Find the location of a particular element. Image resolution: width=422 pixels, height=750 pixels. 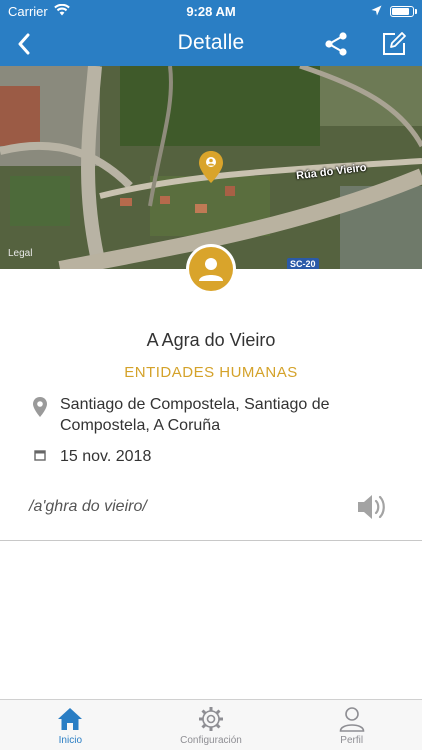

edit-icon is located at coordinates (394, 43).